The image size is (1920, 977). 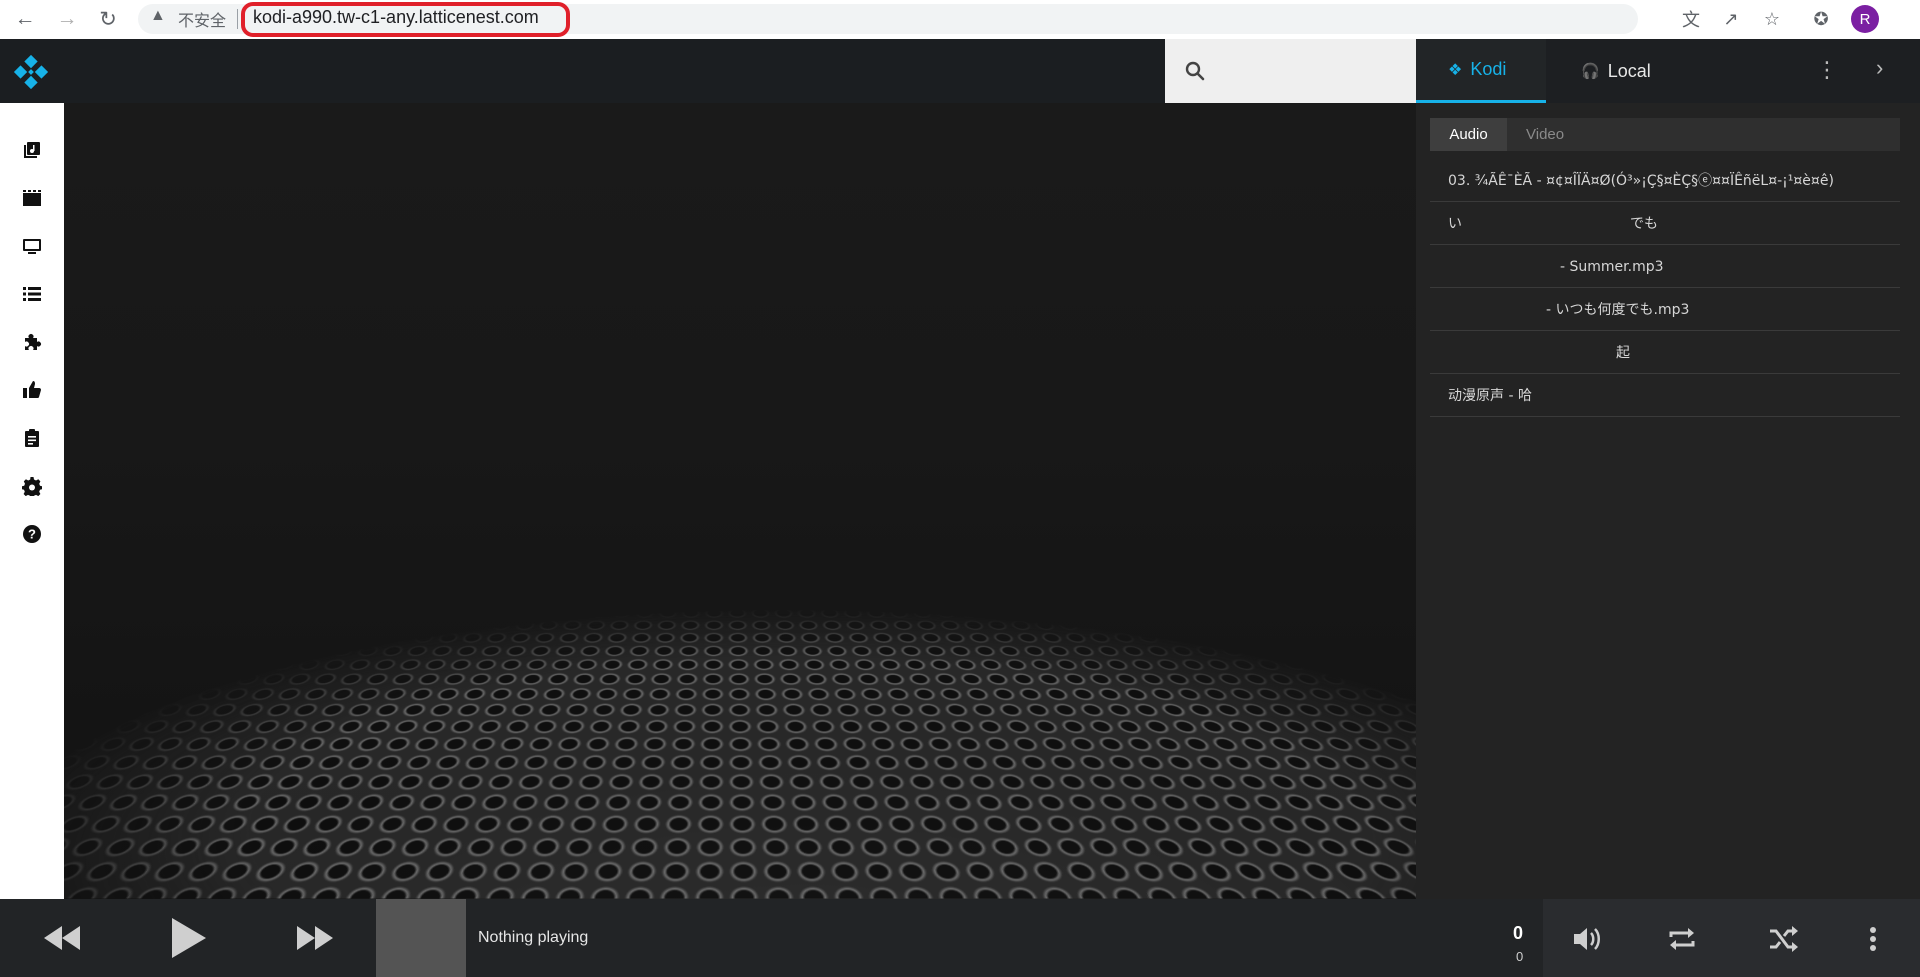 I want to click on fast-forward-button, so click(x=315, y=938).